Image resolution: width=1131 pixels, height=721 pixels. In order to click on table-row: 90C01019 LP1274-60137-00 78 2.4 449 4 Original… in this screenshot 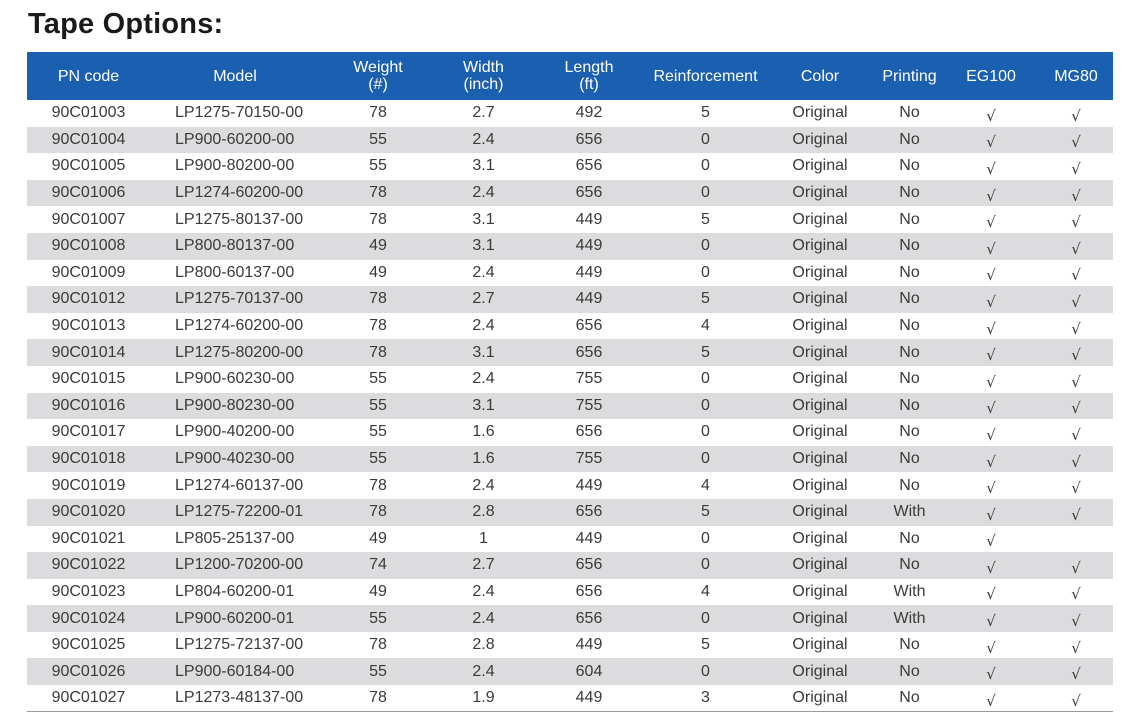, I will do `click(570, 485)`.